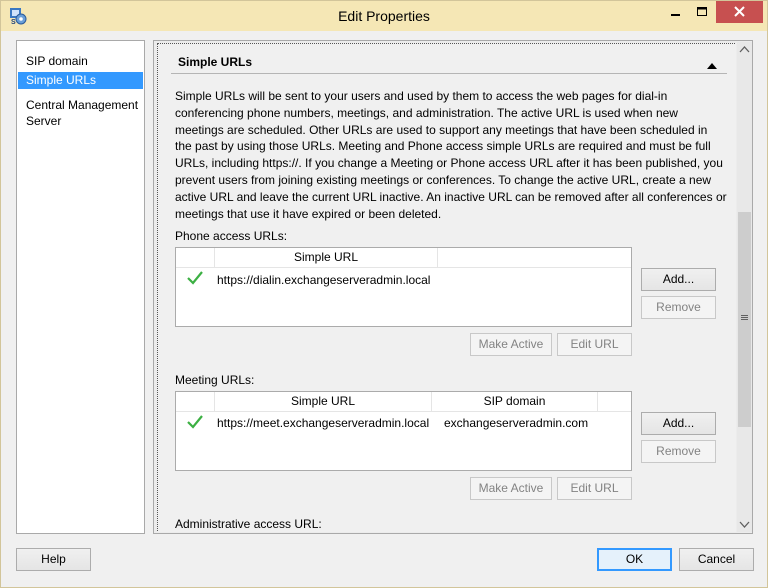 The image size is (768, 588). I want to click on window-title: Edit Properties, so click(384, 16).